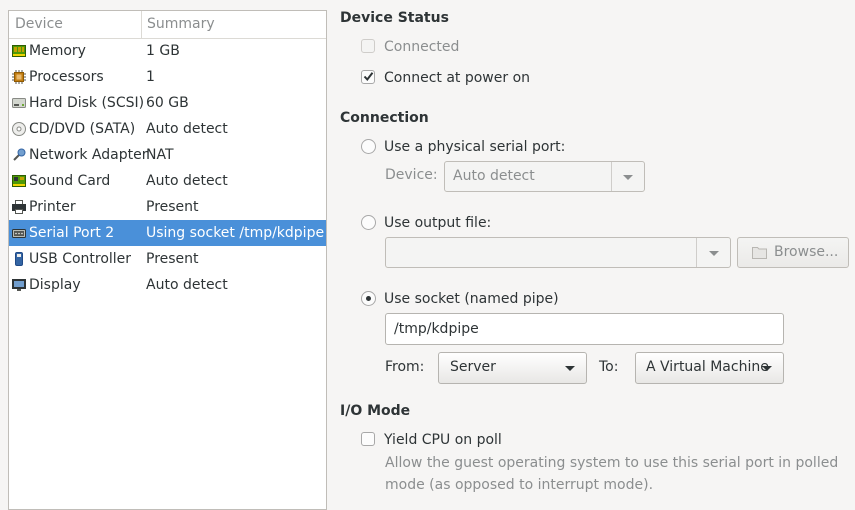 The width and height of the screenshot is (855, 510). I want to click on connected-label: Connected, so click(422, 47).